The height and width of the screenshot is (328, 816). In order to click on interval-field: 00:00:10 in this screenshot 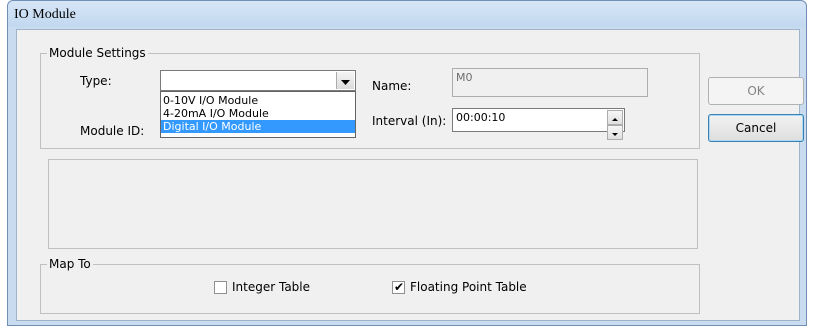, I will do `click(538, 124)`.